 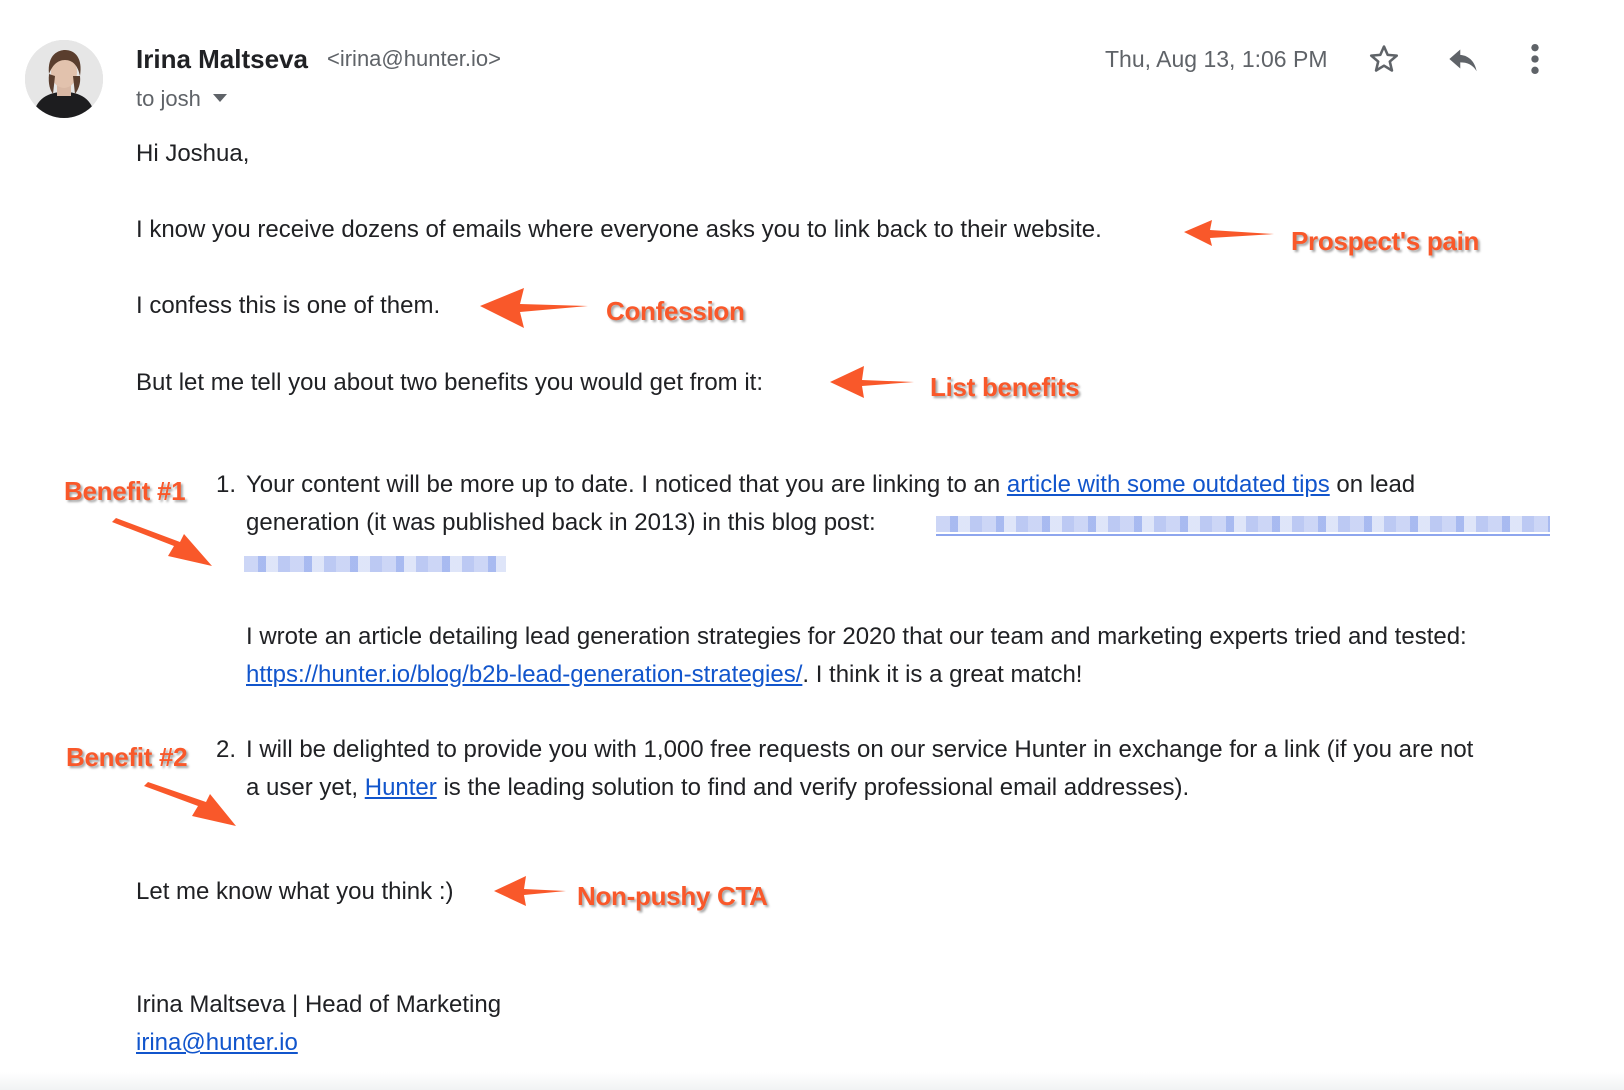 What do you see at coordinates (226, 484) in the screenshot?
I see `list-item-number: 1.` at bounding box center [226, 484].